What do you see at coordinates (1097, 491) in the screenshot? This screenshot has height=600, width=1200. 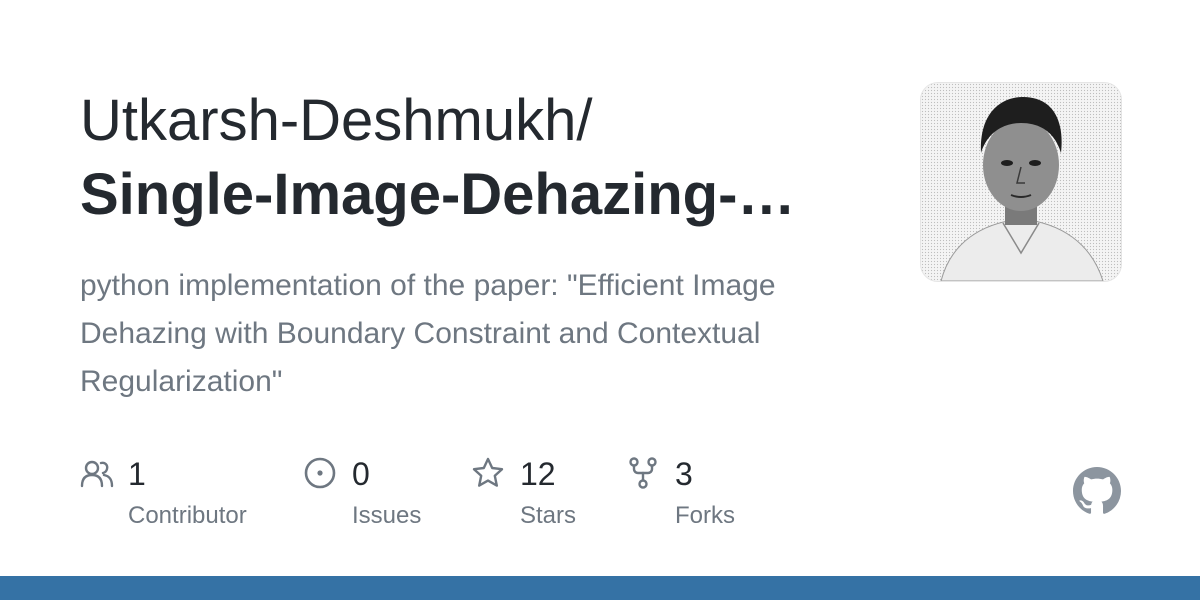 I see `github-mark-icon` at bounding box center [1097, 491].